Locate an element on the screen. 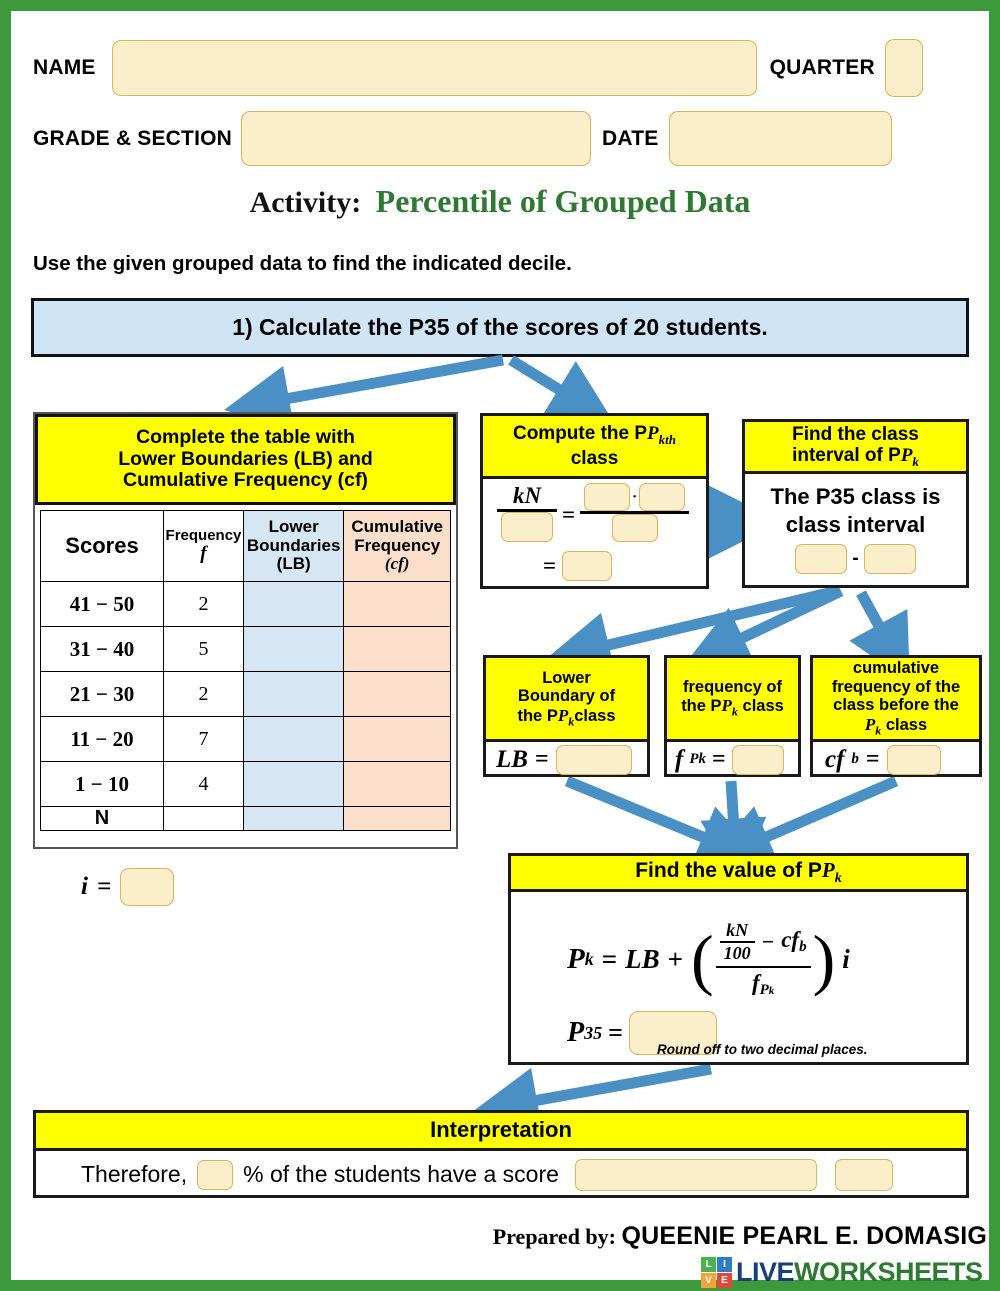  lb-symbol: LB is located at coordinates (512, 759).